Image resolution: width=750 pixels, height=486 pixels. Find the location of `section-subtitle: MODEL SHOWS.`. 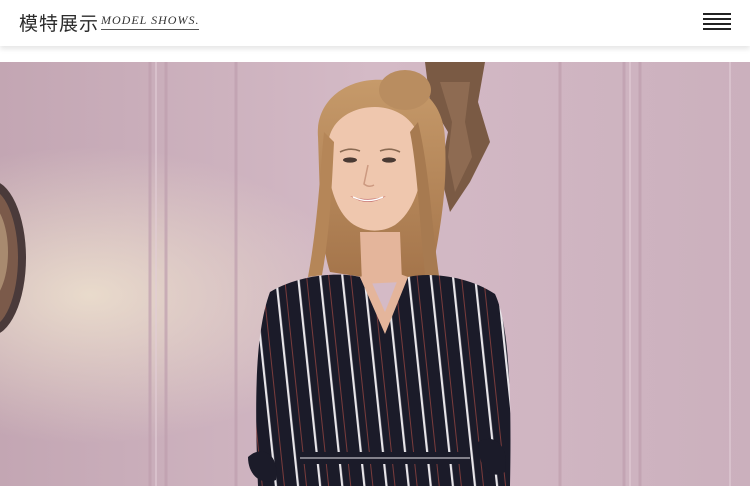

section-subtitle: MODEL SHOWS. is located at coordinates (150, 21).